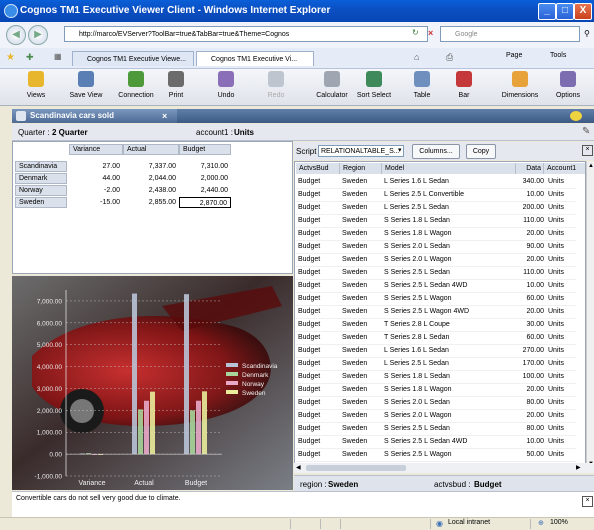 The height and width of the screenshot is (530, 594). Describe the element at coordinates (10, 57) in the screenshot. I see `favorites-star-icon: ★` at that location.